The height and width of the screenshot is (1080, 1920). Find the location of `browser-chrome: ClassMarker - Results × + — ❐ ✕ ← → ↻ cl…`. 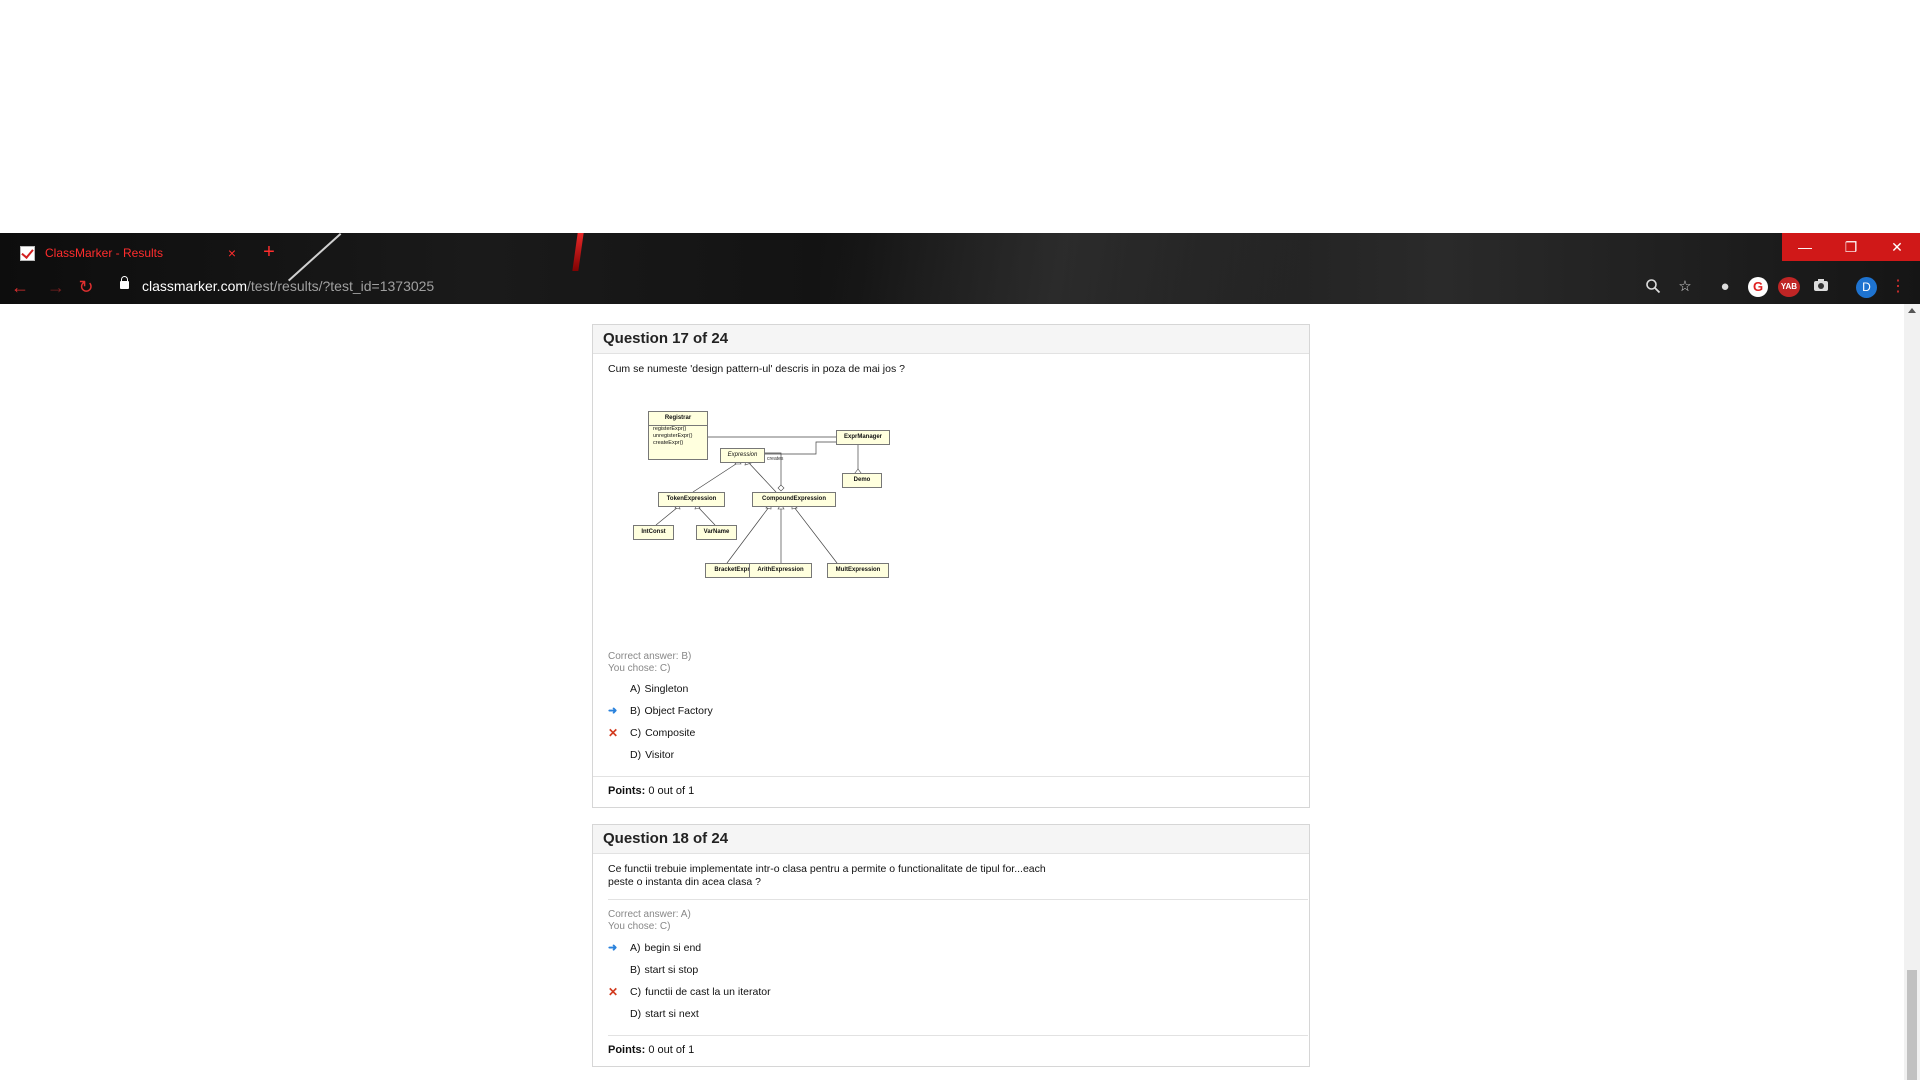

browser-chrome: ClassMarker - Results × + — ❐ ✕ ← → ↻ cl… is located at coordinates (960, 268).